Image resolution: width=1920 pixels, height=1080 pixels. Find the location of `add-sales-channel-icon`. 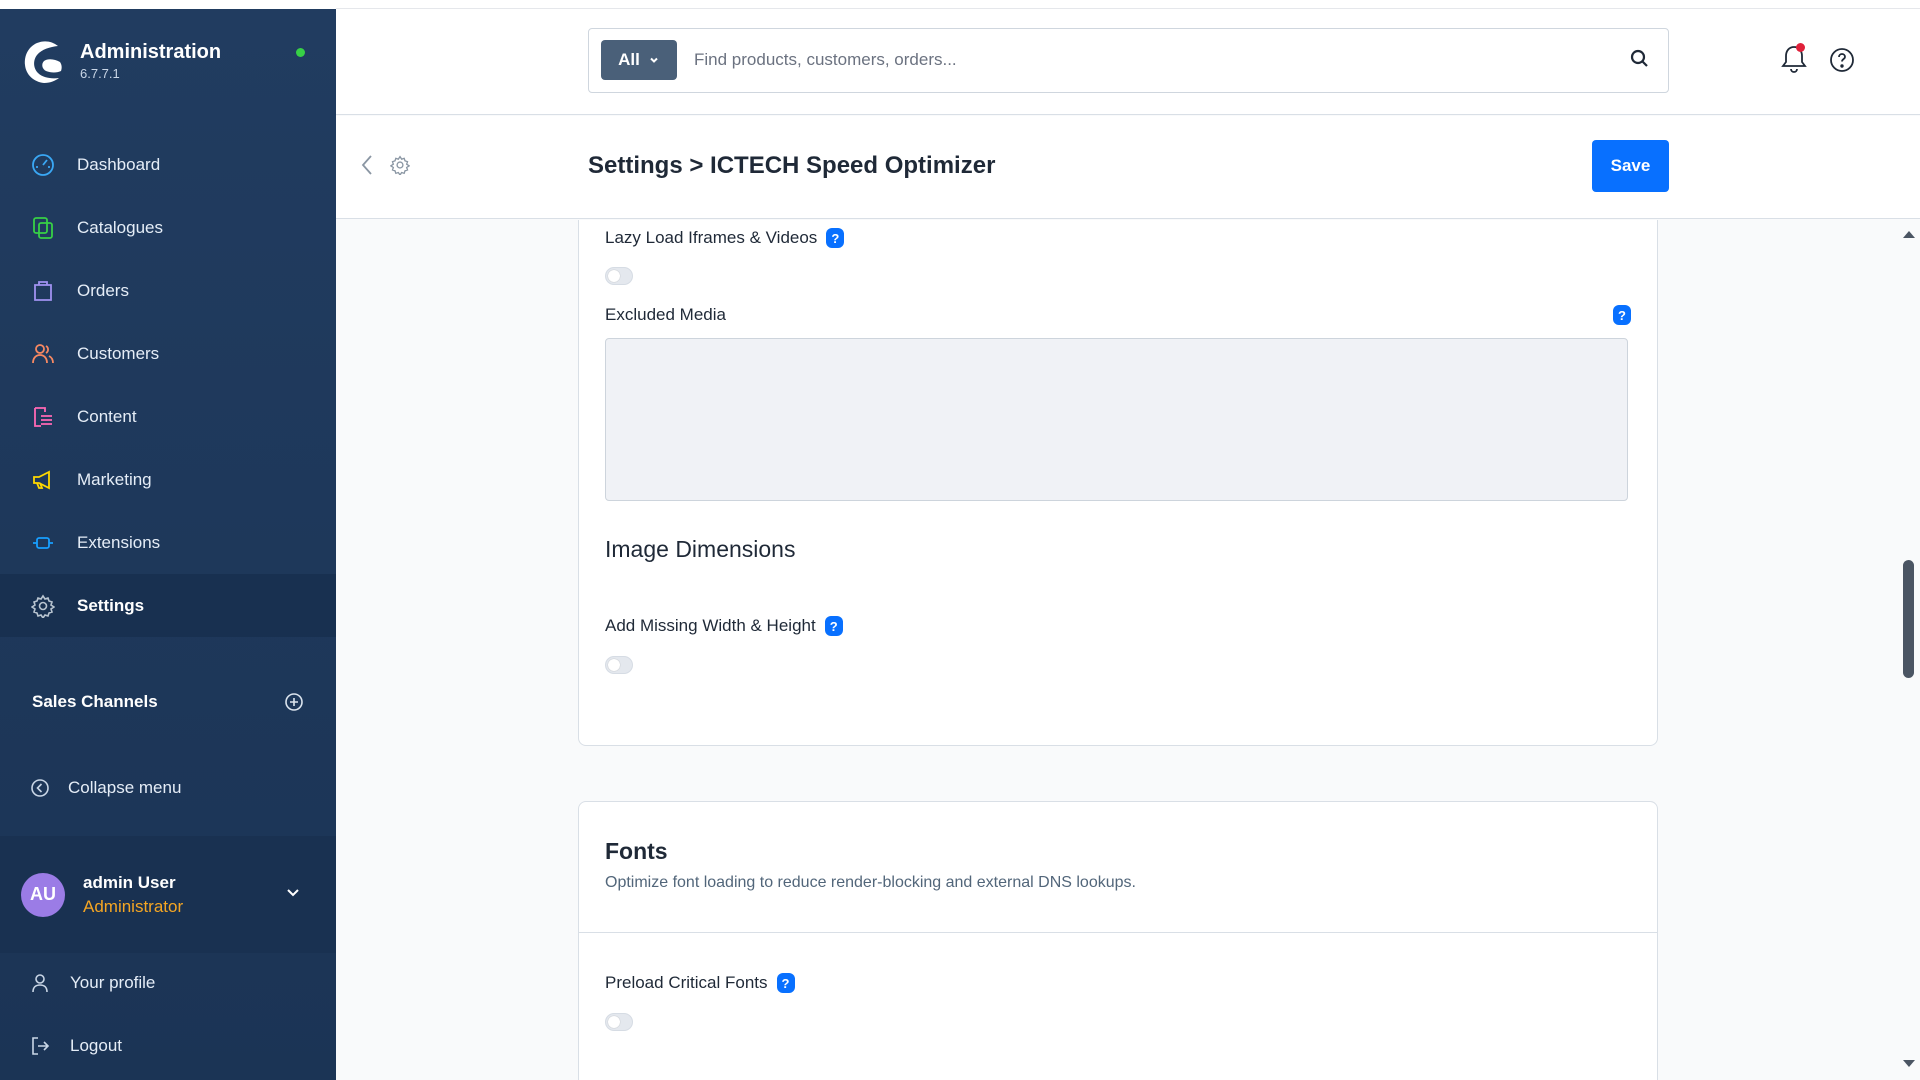

add-sales-channel-icon is located at coordinates (294, 702).